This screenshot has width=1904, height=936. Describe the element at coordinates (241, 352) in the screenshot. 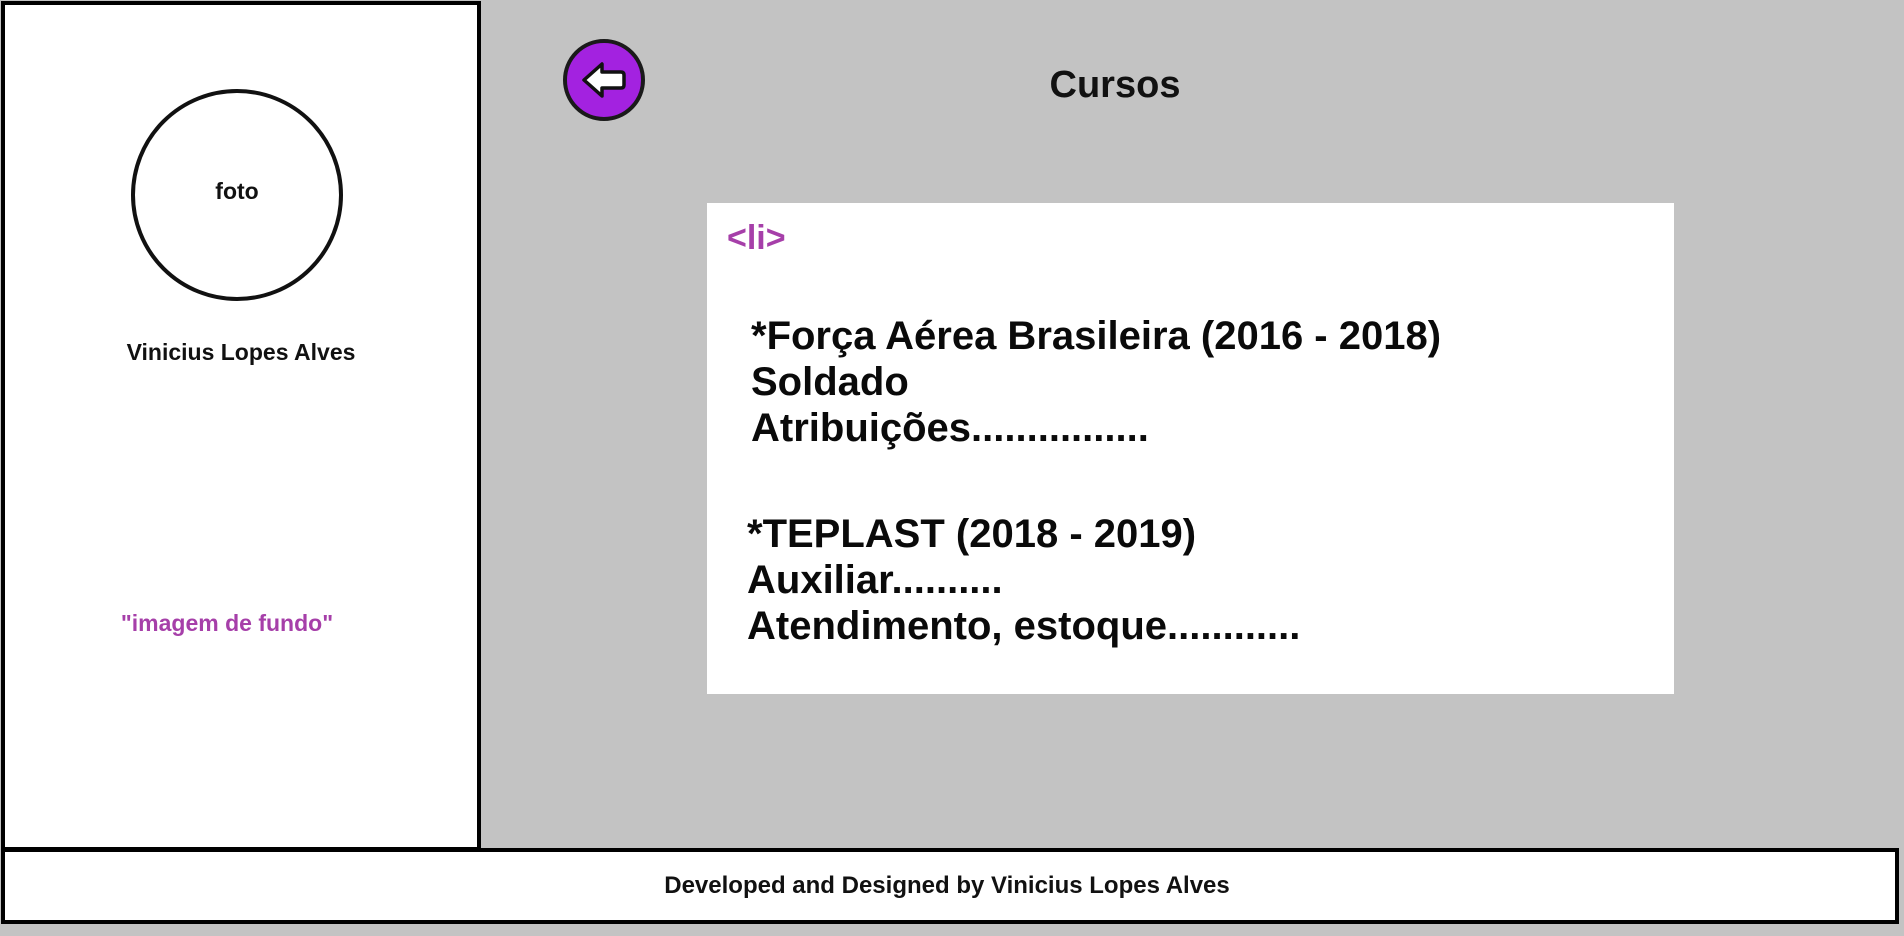

I see `profile-name: Vinicius Lopes Alves` at that location.